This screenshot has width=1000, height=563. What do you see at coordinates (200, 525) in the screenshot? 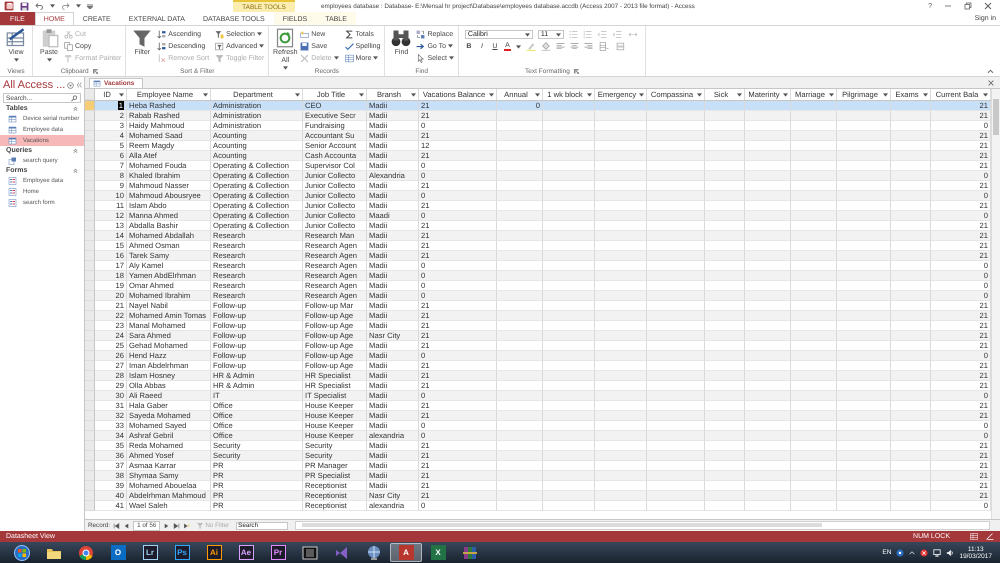
I see `funnel-icon` at bounding box center [200, 525].